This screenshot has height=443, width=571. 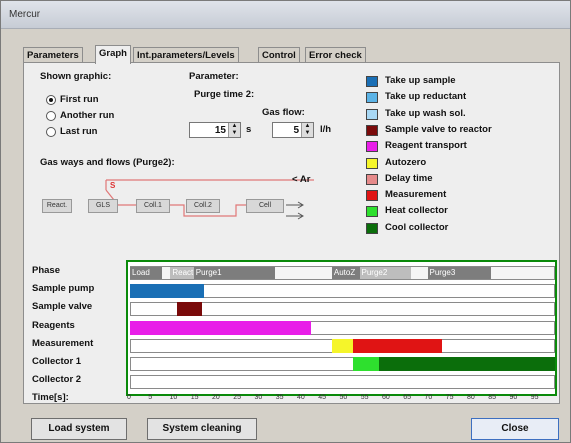 I want to click on time-axis-label: Time[s]:, so click(x=50, y=397).